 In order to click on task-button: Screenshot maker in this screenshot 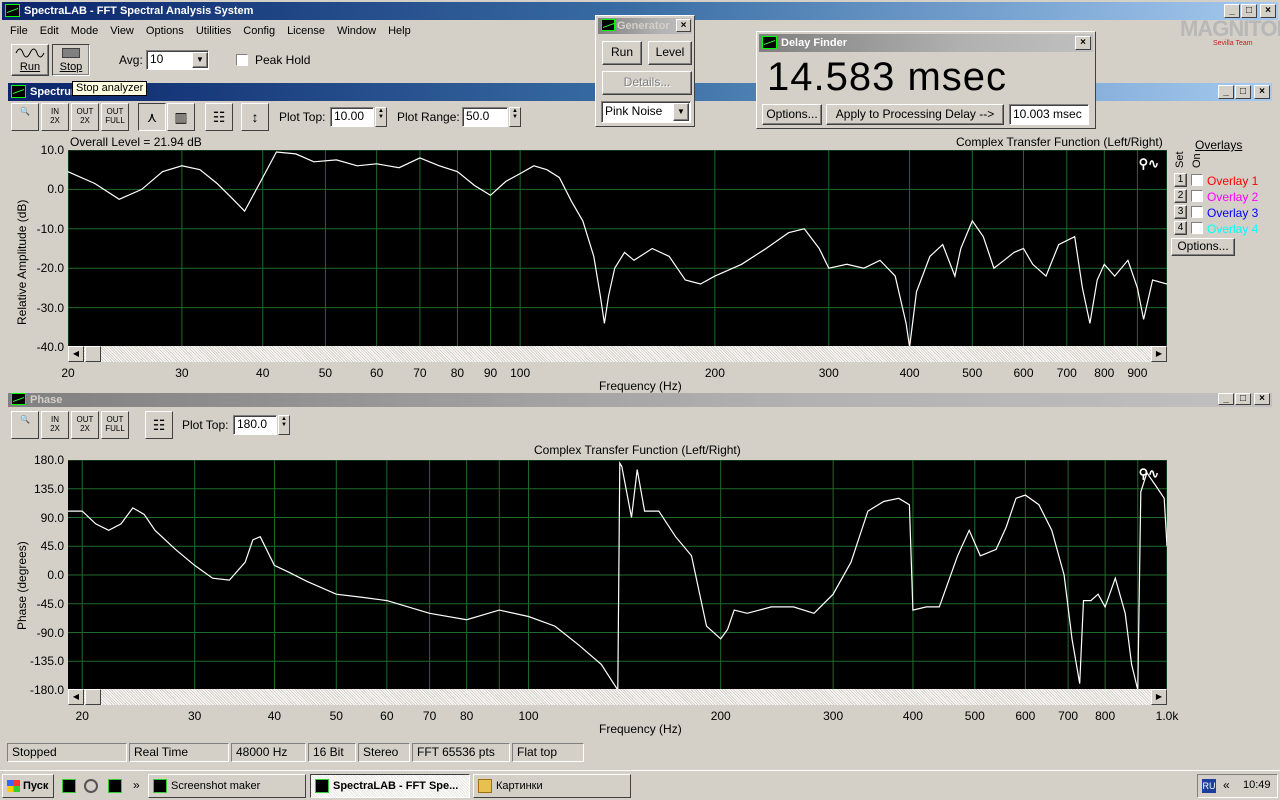, I will do `click(227, 786)`.